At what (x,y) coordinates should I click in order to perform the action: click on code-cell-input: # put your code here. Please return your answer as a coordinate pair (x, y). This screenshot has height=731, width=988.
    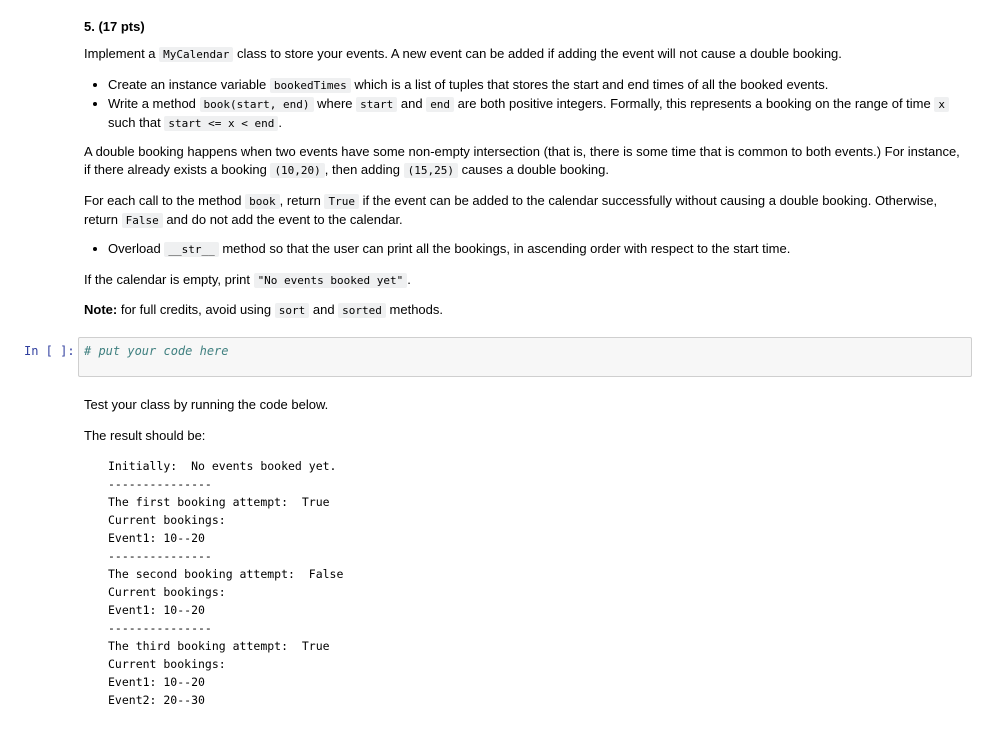
    Looking at the image, I should click on (525, 357).